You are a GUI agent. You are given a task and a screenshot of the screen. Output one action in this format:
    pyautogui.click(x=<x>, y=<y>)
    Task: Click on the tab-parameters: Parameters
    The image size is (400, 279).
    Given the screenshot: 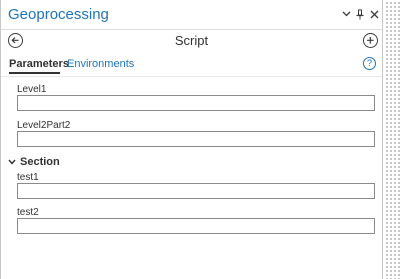 What is the action you would take?
    pyautogui.click(x=39, y=64)
    